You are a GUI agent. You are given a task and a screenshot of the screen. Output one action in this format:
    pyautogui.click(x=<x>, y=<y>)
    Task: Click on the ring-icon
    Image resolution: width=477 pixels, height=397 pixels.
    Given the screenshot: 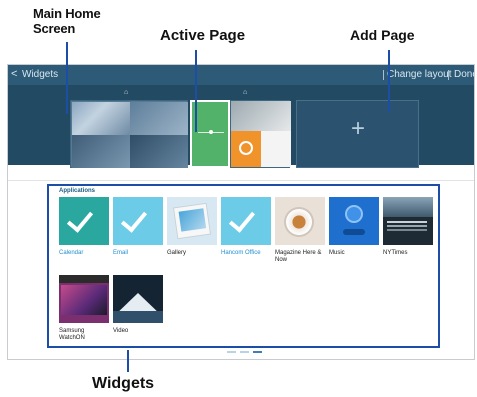 What is the action you would take?
    pyautogui.click(x=246, y=148)
    